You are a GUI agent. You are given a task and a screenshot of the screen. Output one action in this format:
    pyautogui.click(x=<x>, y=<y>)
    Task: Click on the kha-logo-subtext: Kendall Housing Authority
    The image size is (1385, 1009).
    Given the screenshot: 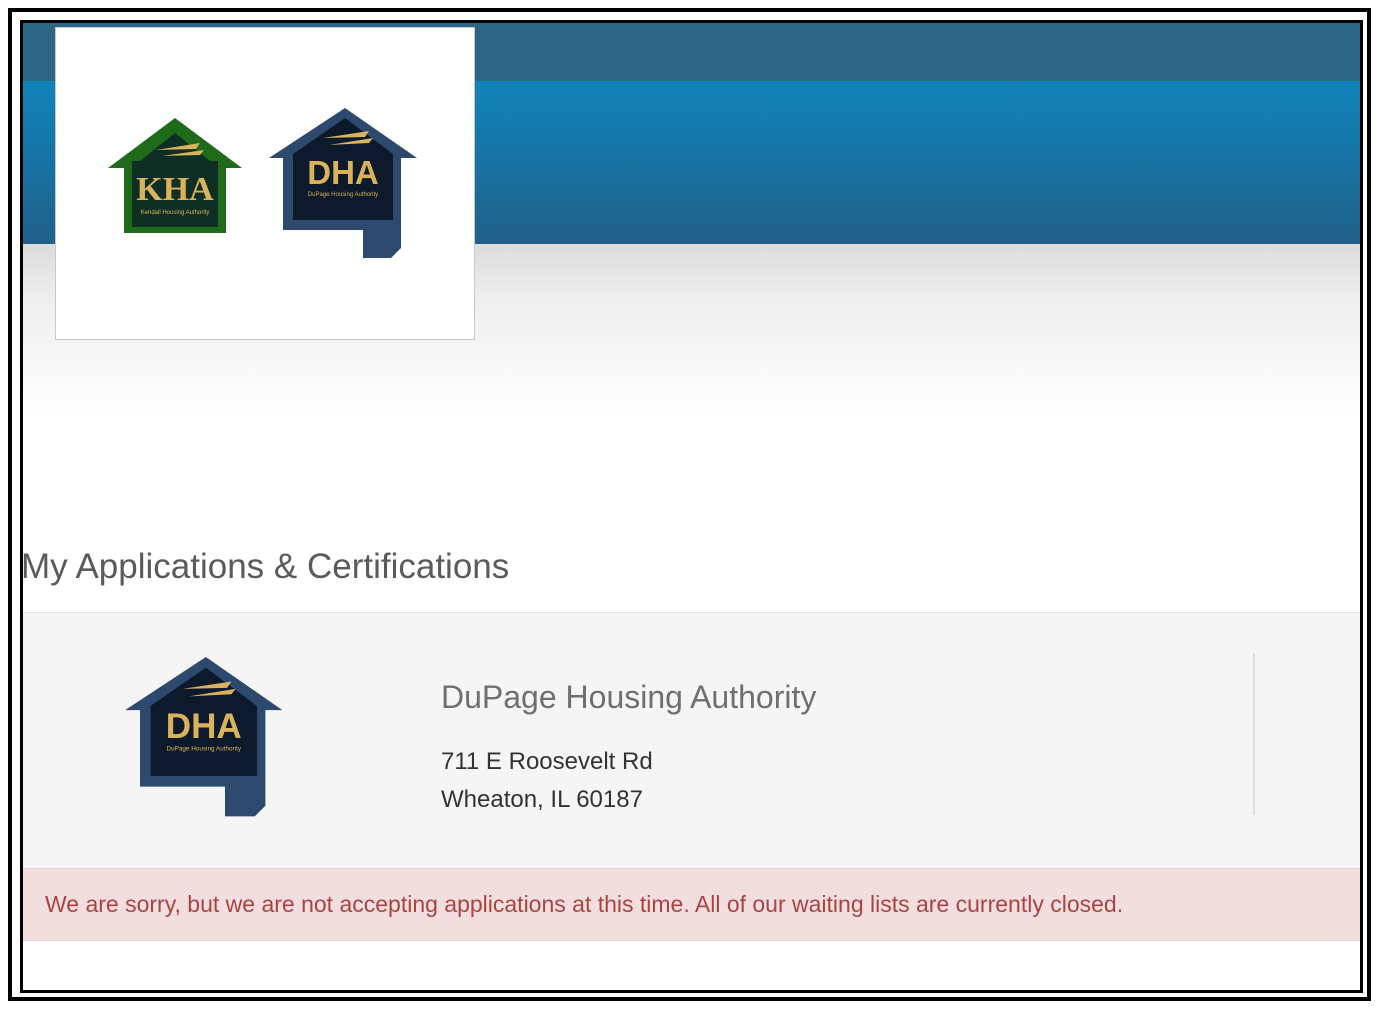 What is the action you would take?
    pyautogui.click(x=175, y=213)
    